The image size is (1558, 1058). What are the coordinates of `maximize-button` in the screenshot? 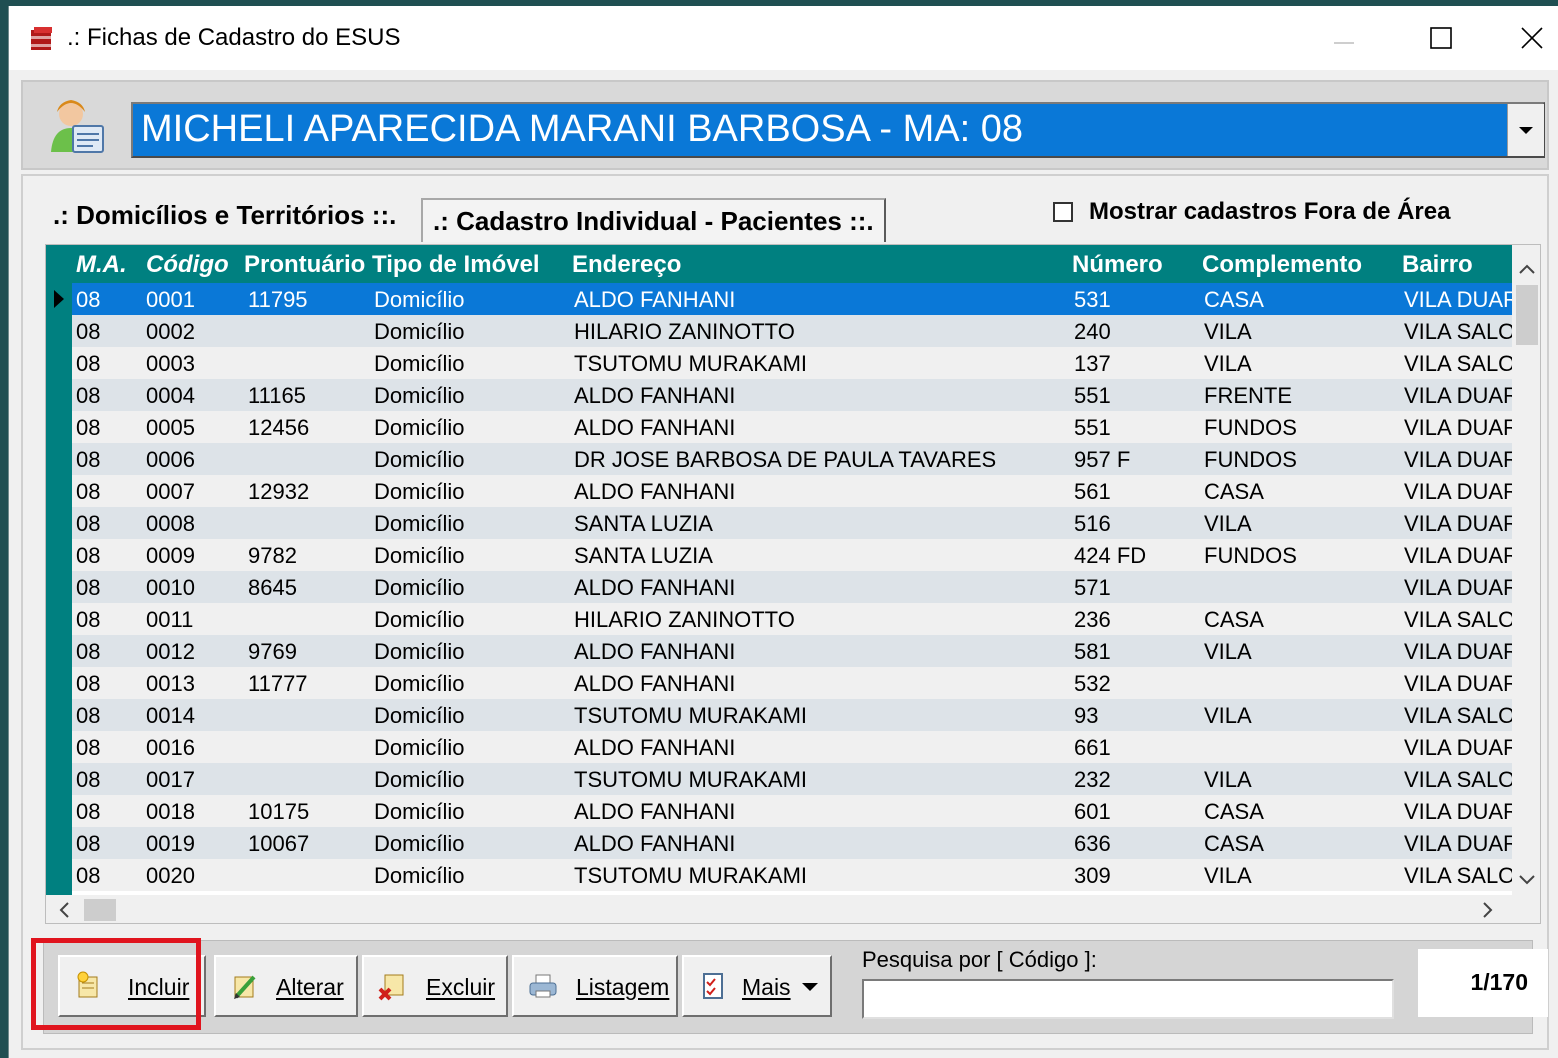 It's located at (1434, 38).